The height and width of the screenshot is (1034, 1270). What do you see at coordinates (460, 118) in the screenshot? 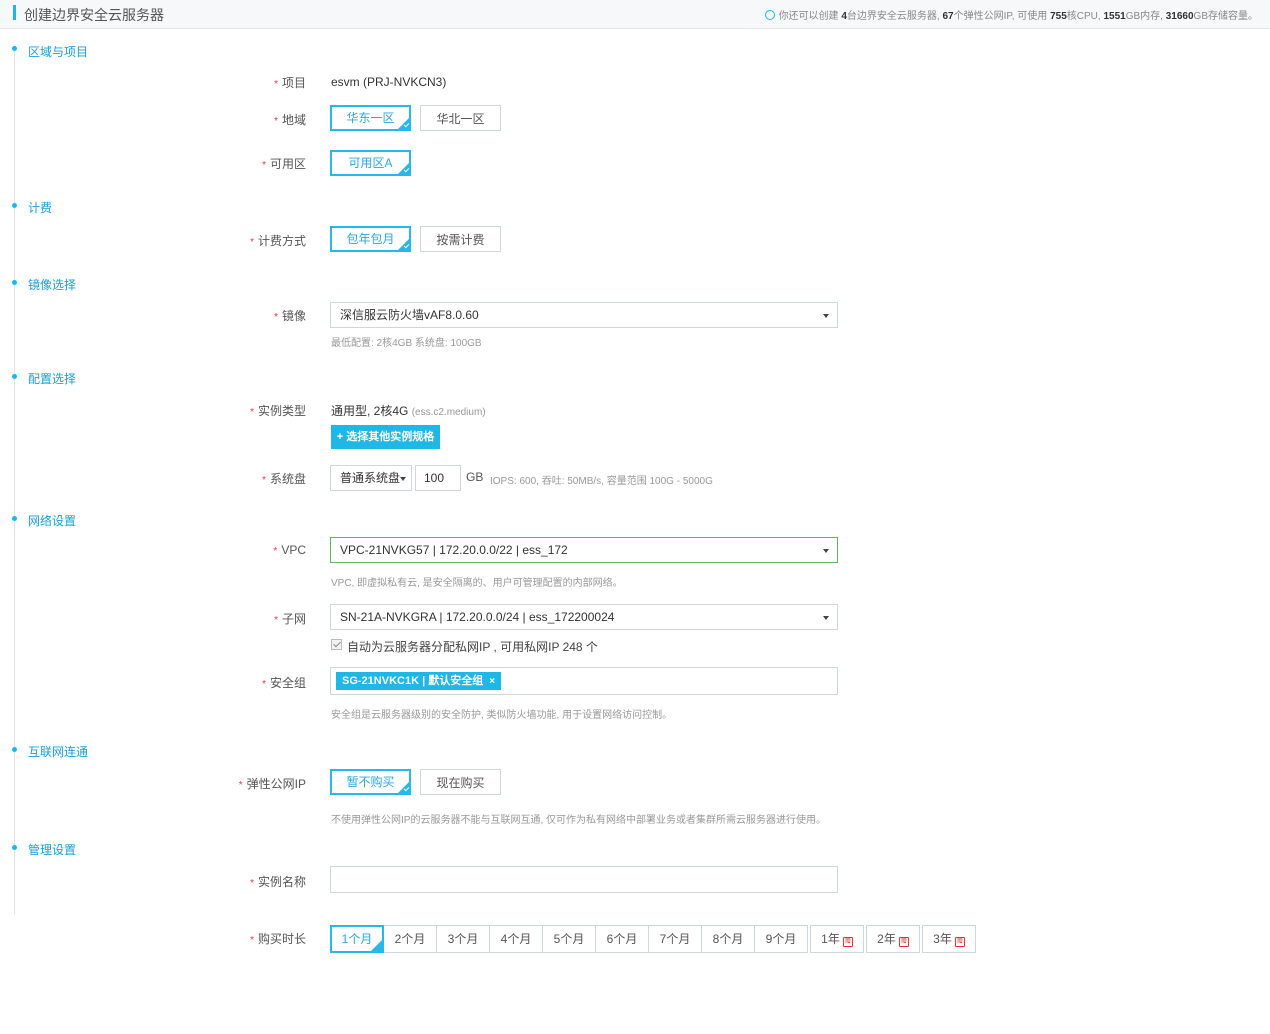
I see `region-option-north: 华北一区` at bounding box center [460, 118].